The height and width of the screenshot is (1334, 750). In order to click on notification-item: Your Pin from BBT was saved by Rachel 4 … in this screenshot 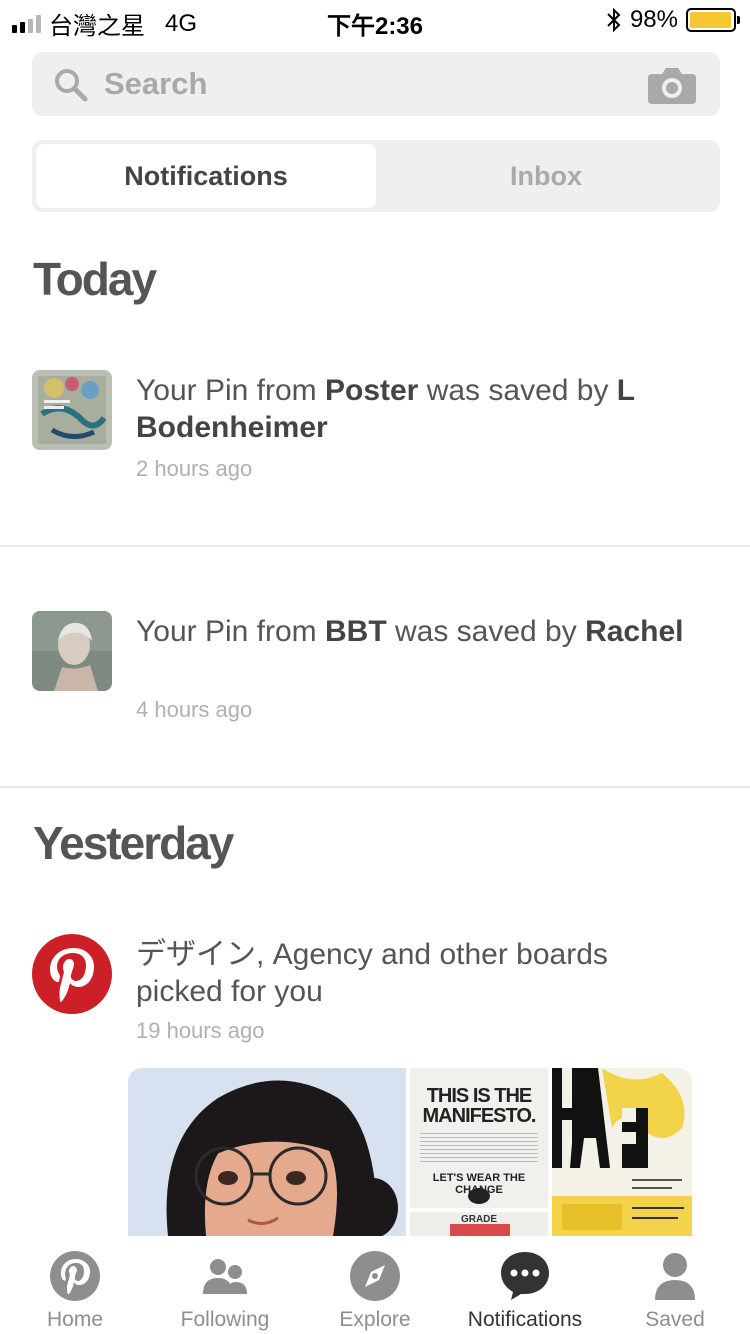, I will do `click(377, 671)`.